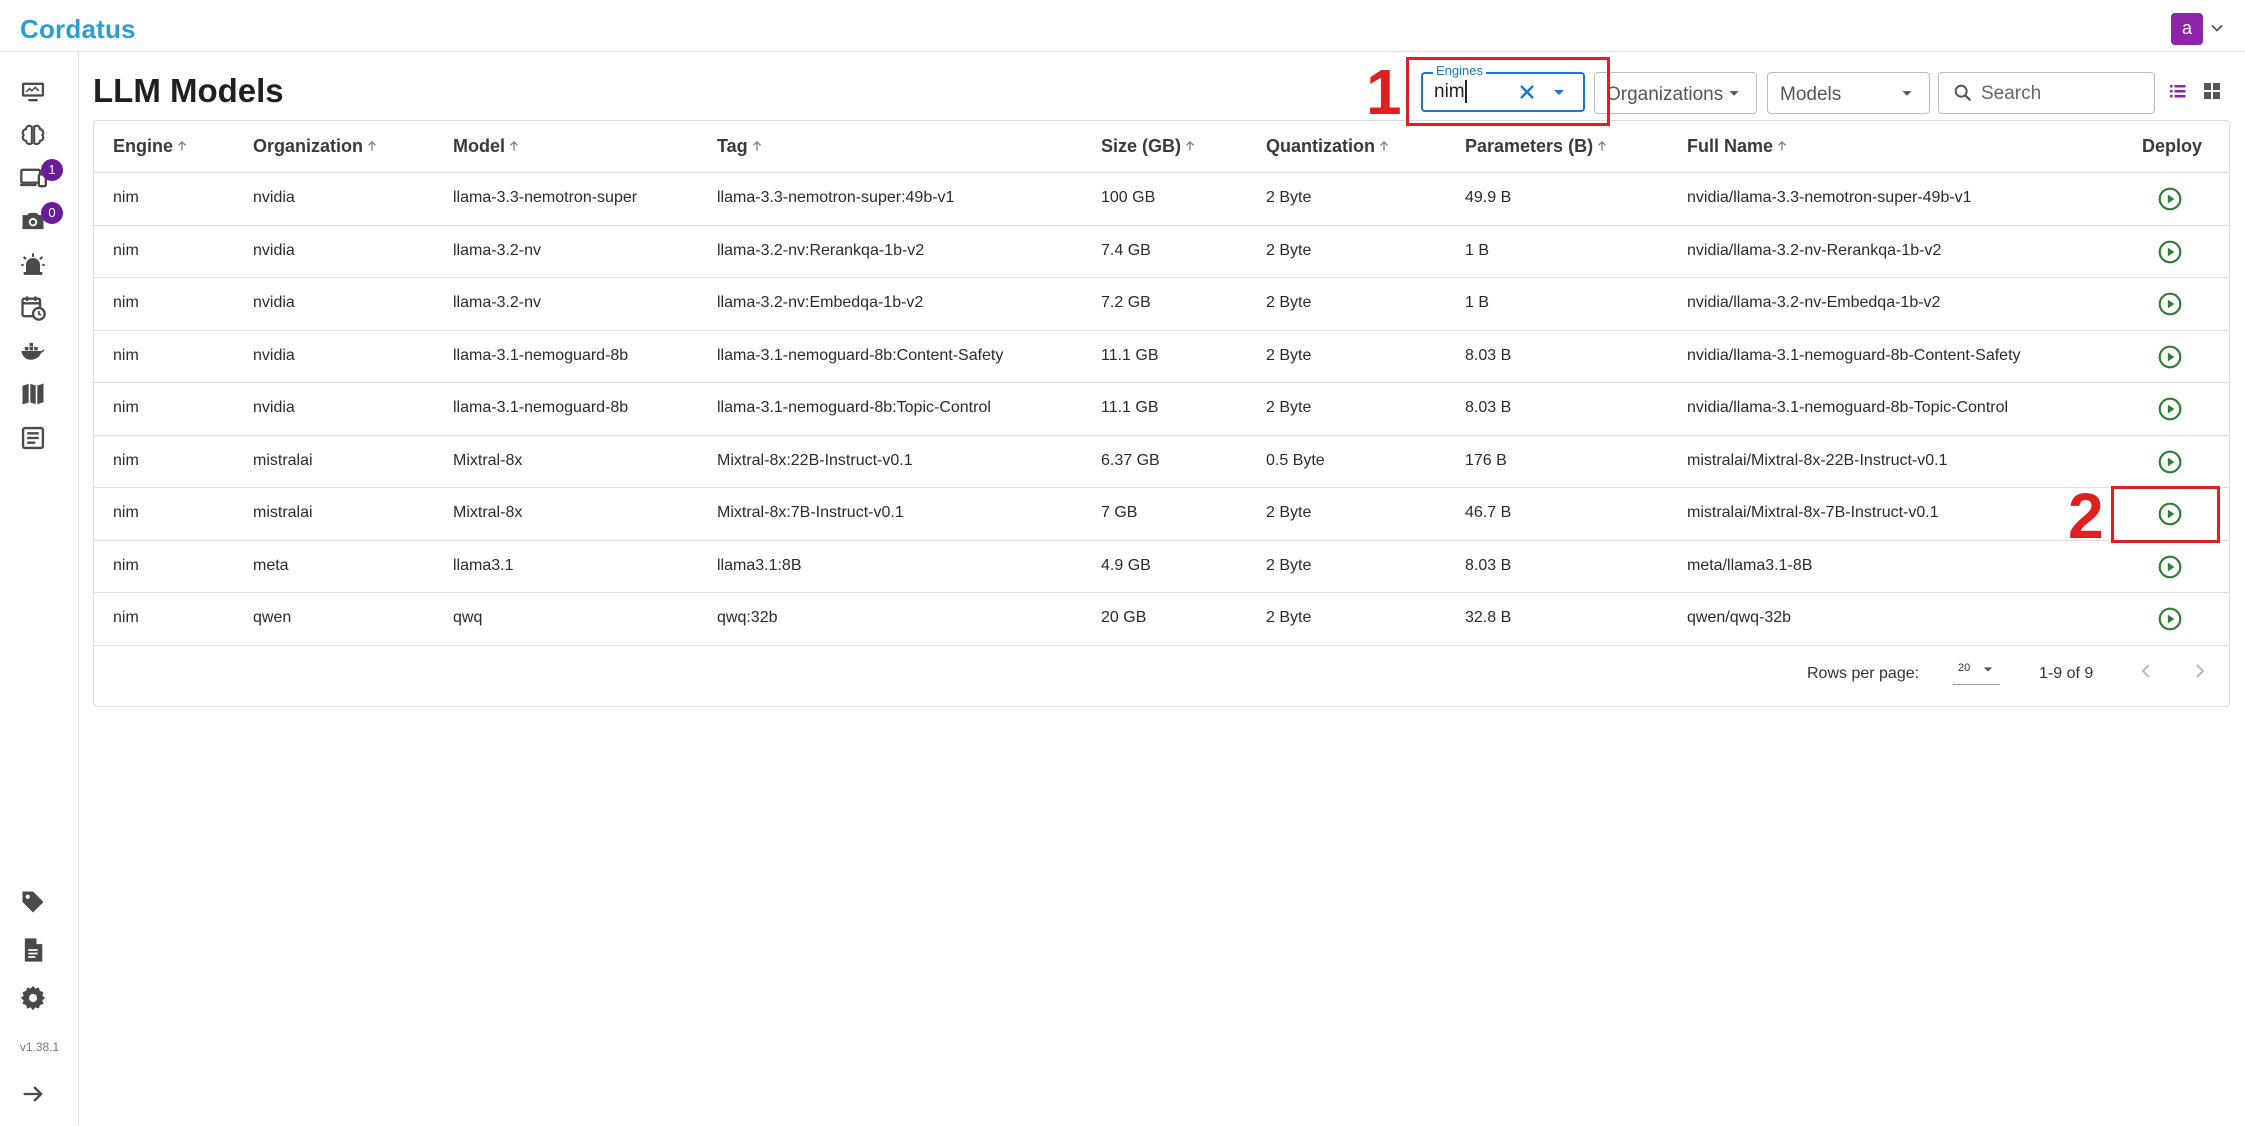 This screenshot has height=1126, width=2245. I want to click on column-header-parameters: Parameters (B), so click(1537, 146).